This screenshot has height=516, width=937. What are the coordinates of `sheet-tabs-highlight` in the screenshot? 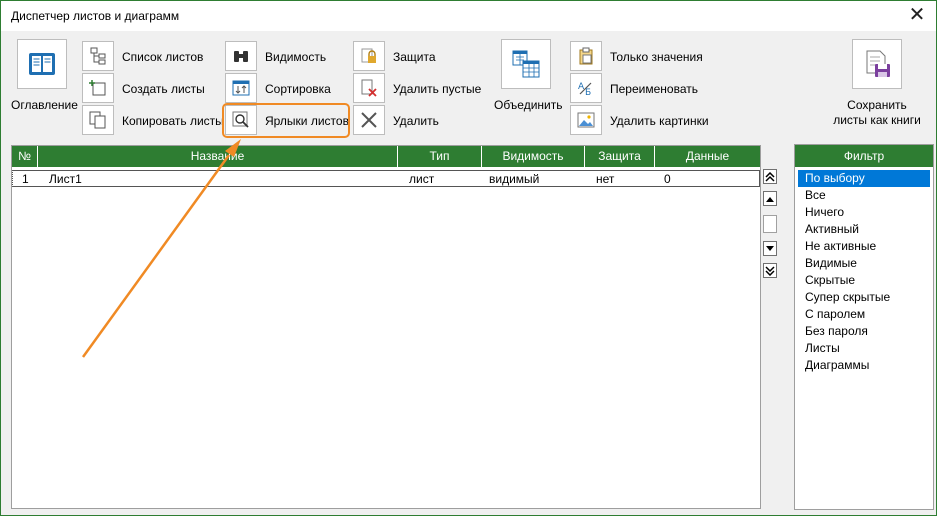 It's located at (286, 120).